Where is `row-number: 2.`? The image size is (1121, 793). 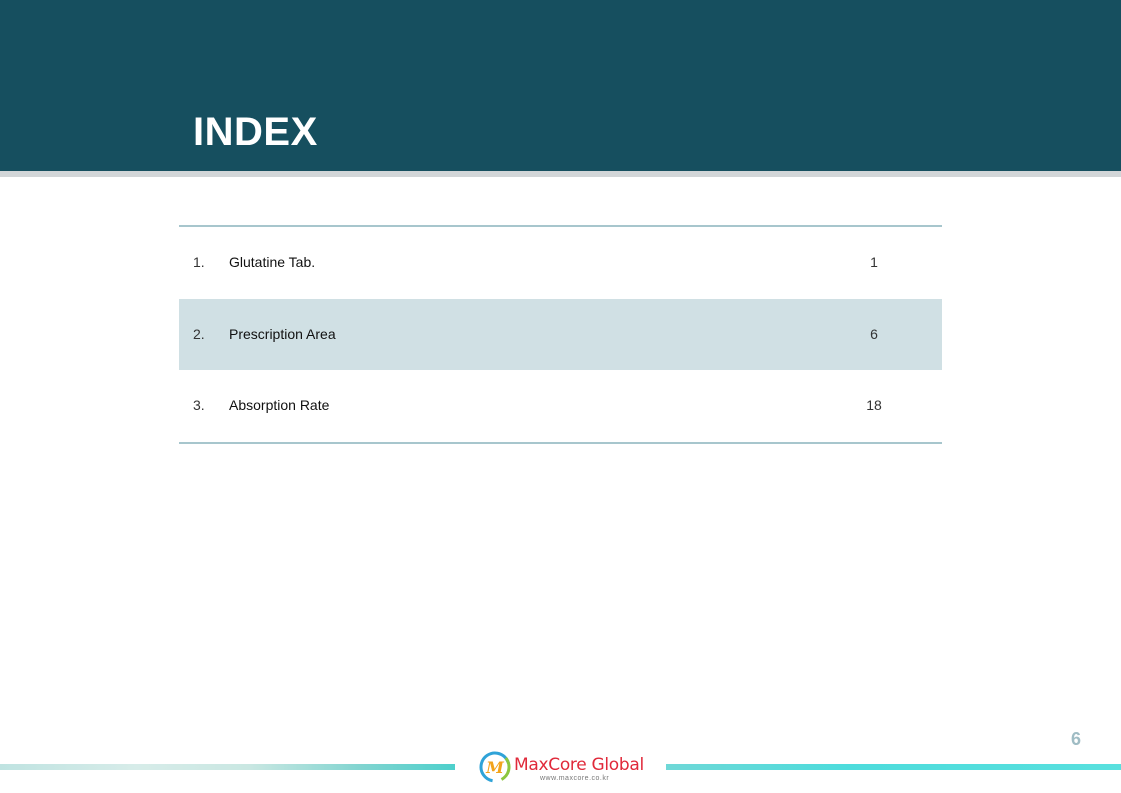
row-number: 2. is located at coordinates (199, 333).